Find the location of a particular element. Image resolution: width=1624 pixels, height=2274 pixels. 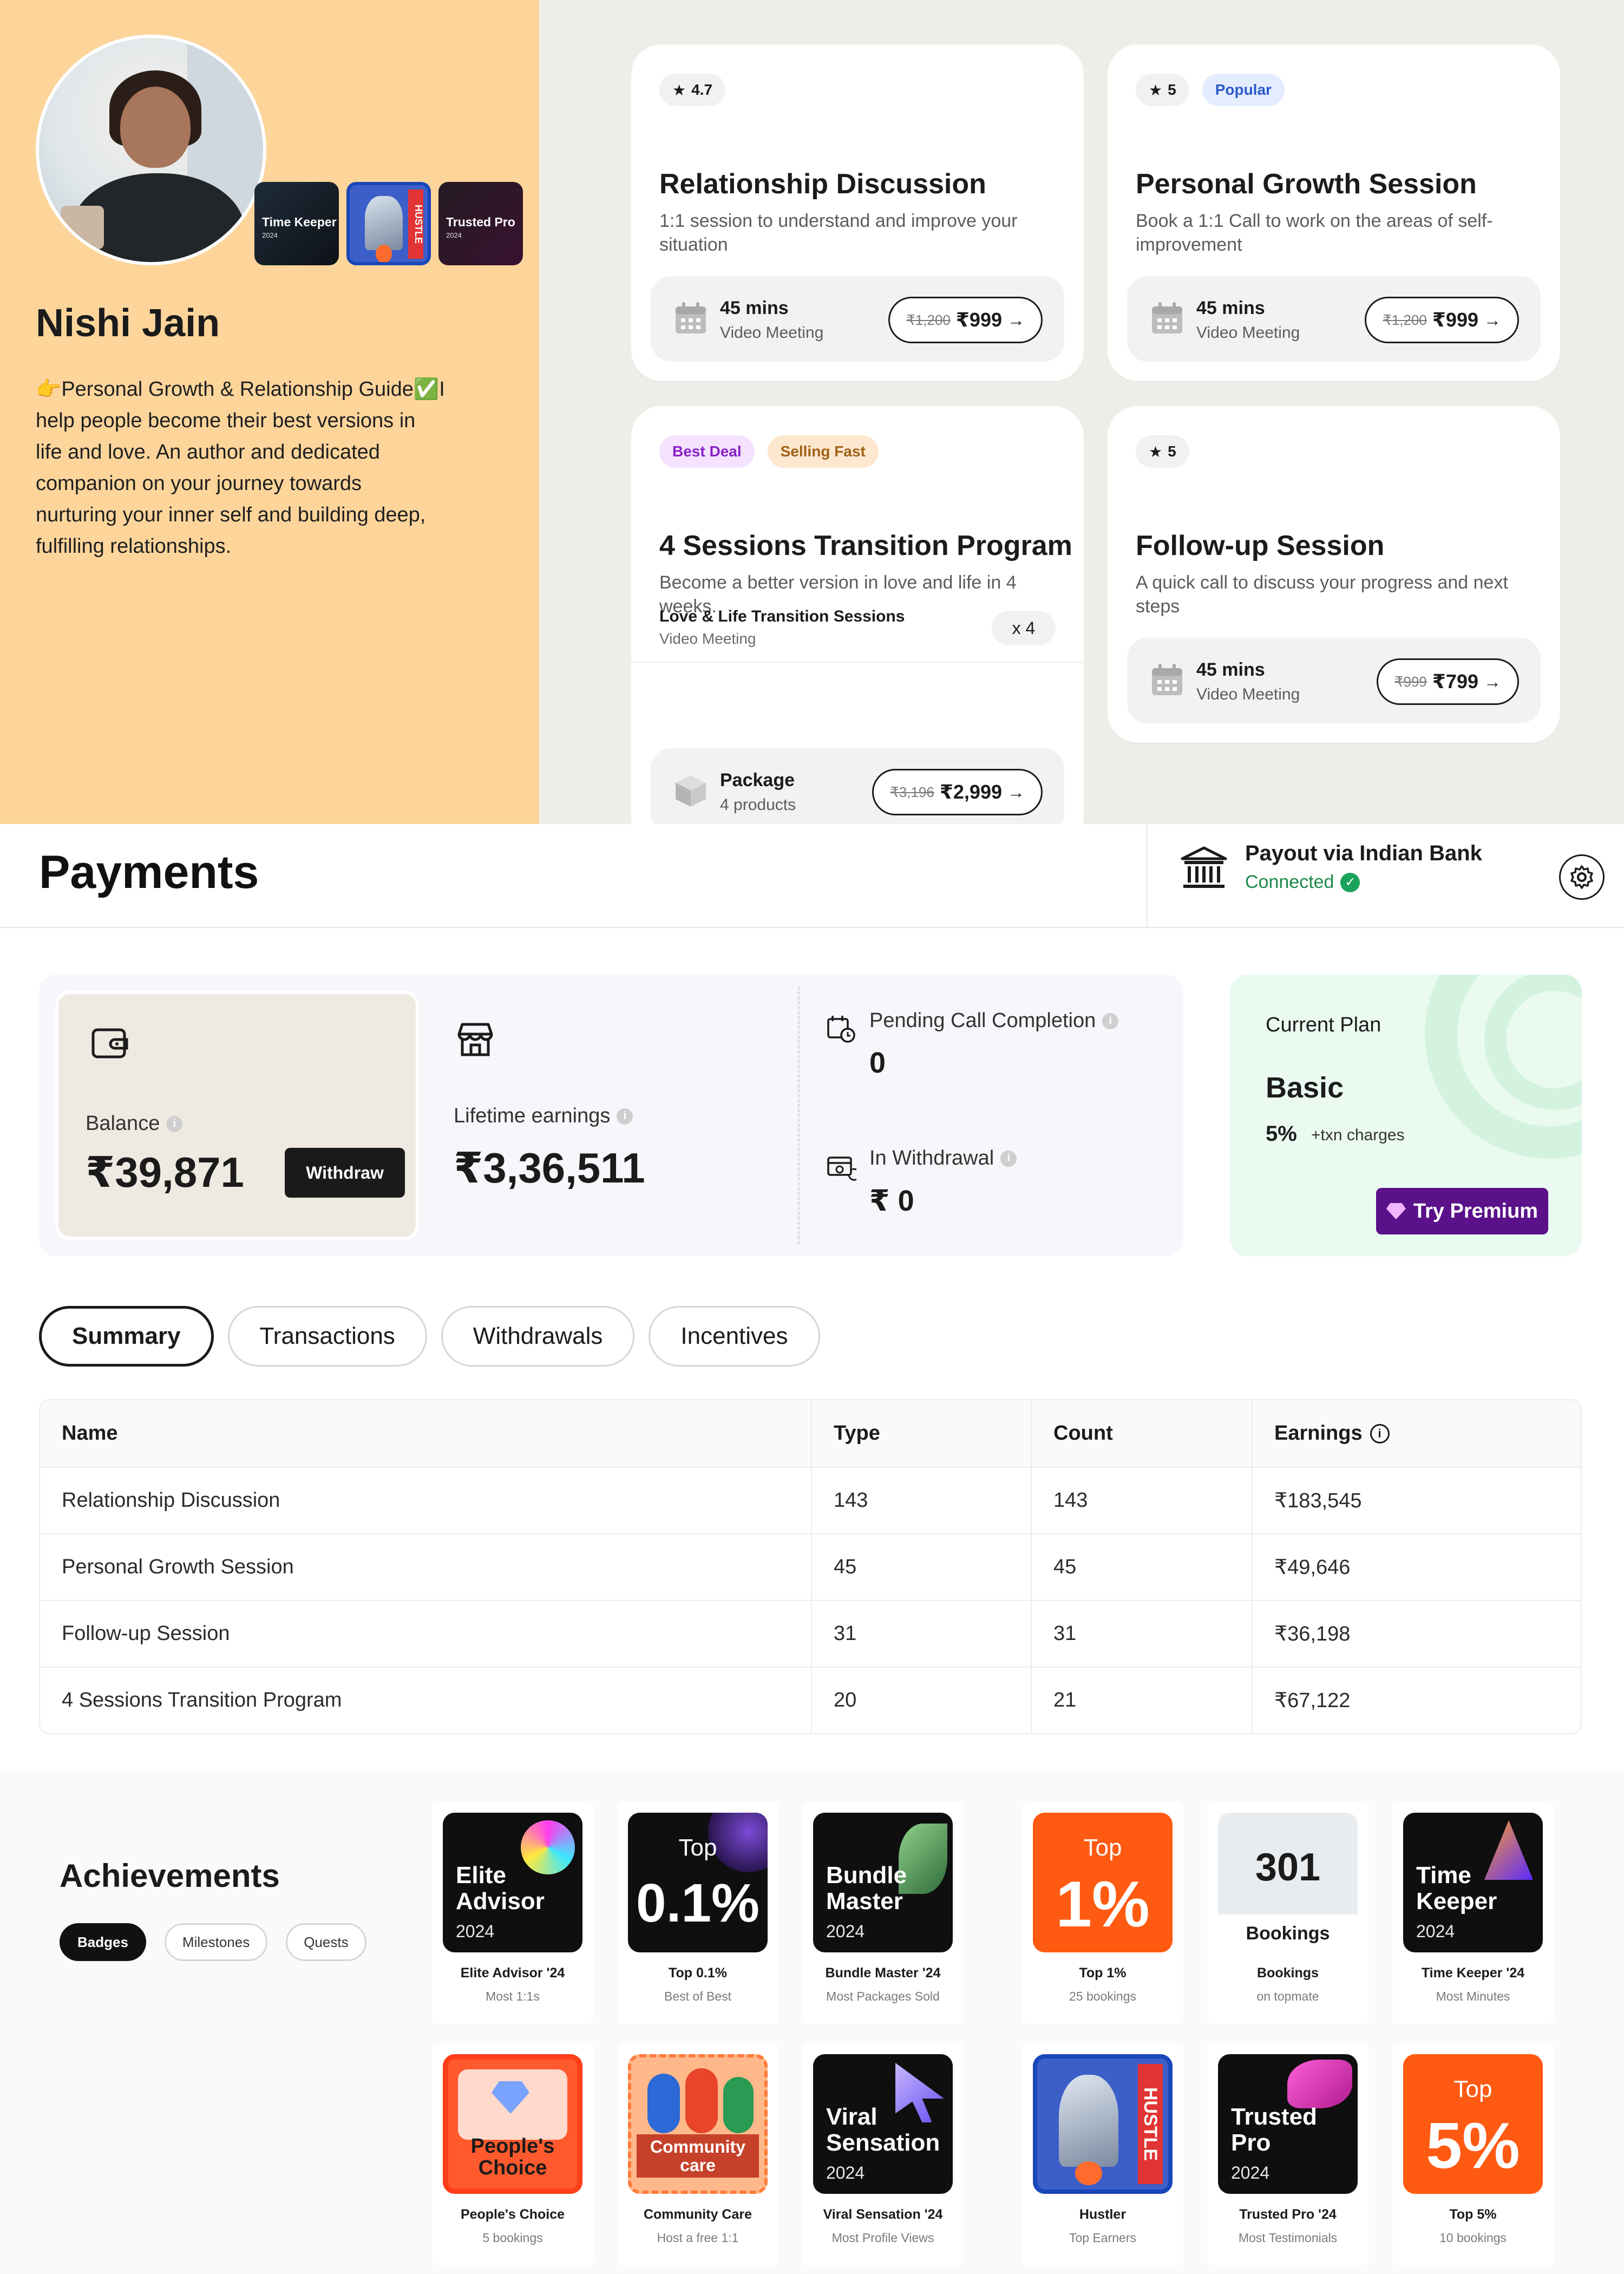

tab-milestones: Milestones is located at coordinates (216, 1942).